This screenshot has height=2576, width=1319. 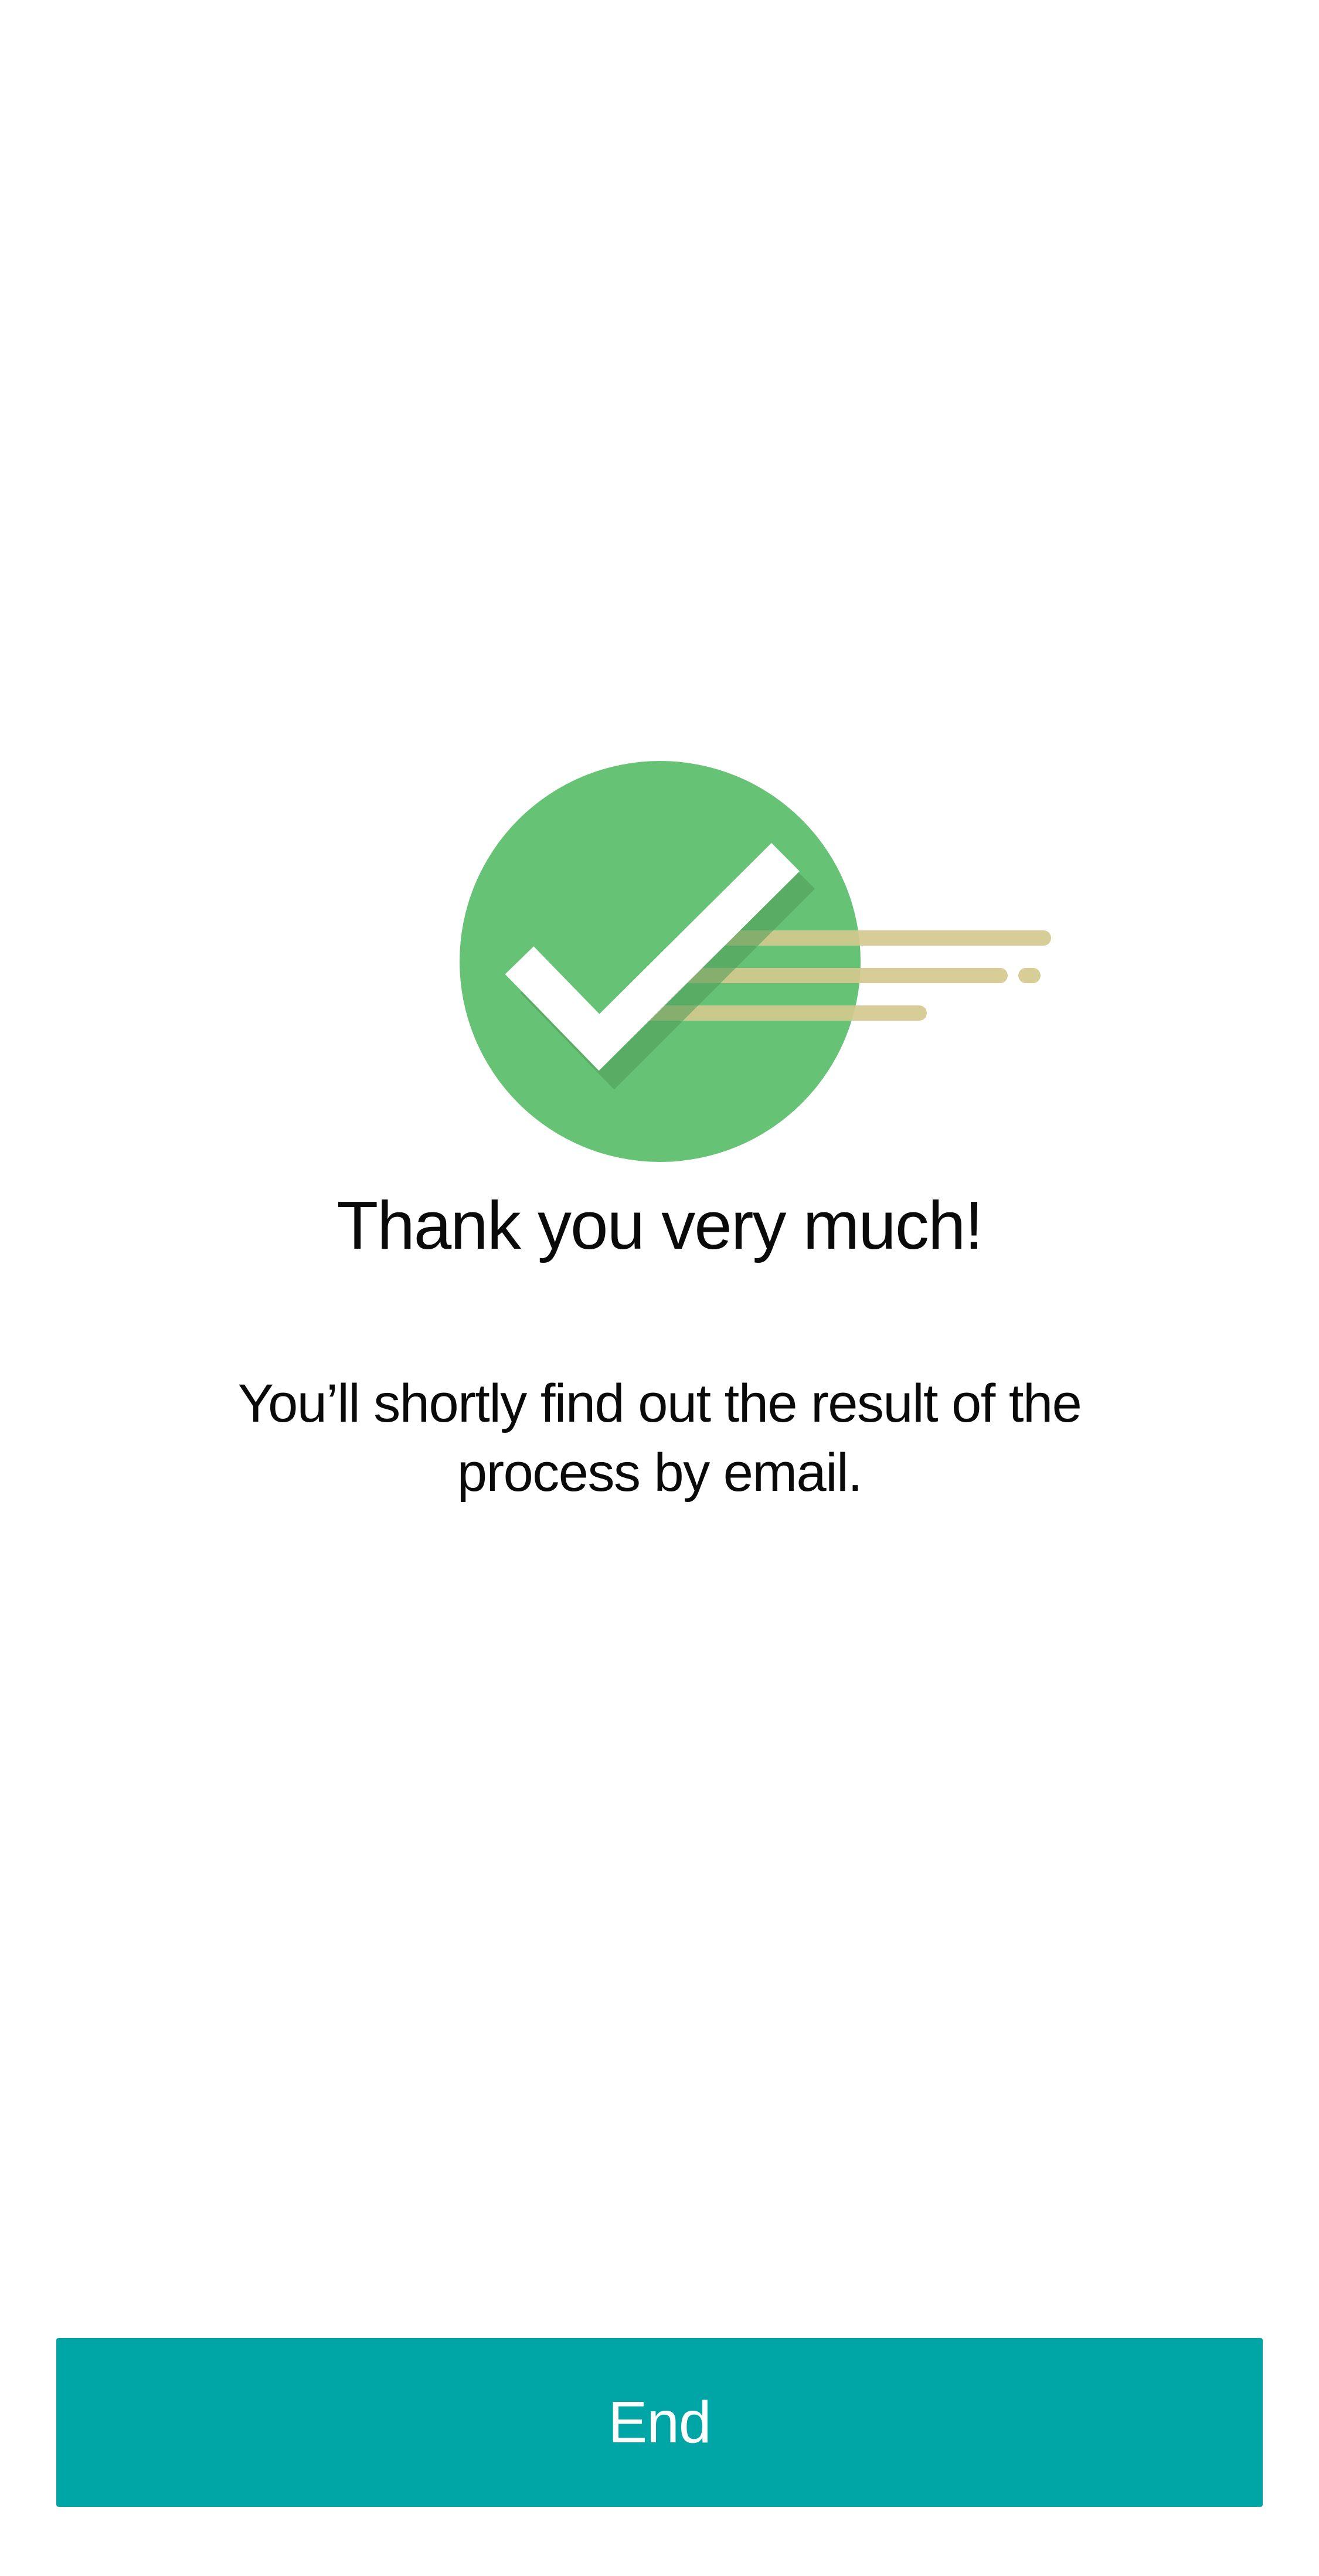 I want to click on end-button-label: End, so click(x=660, y=2422).